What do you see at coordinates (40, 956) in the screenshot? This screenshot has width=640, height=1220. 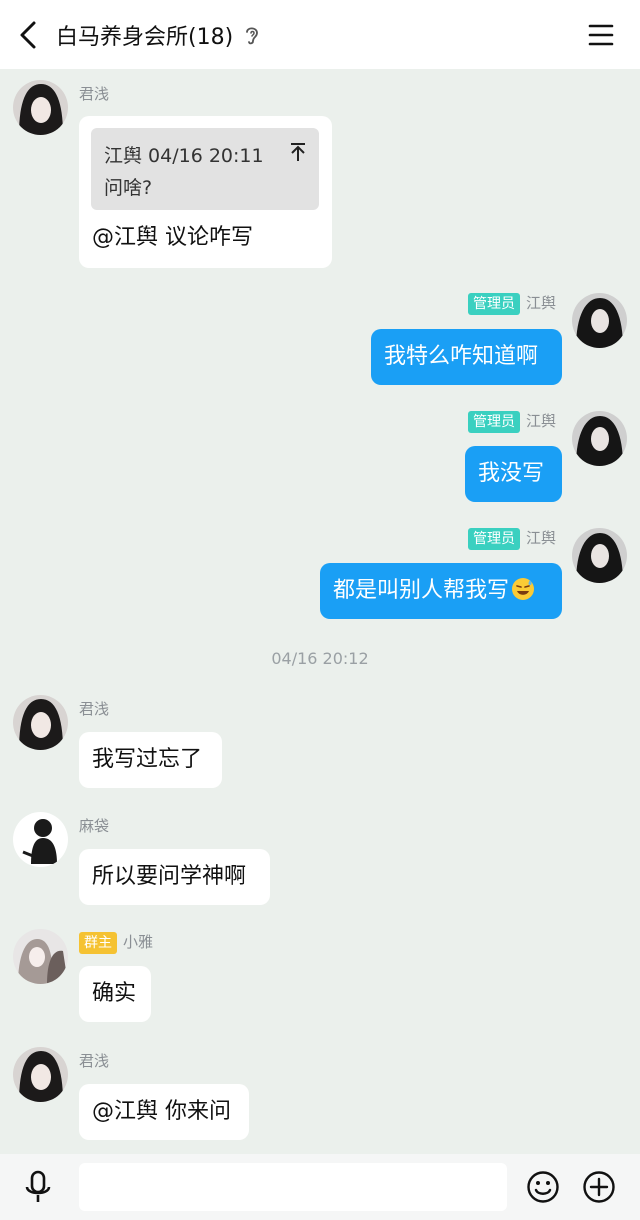 I see `avatar-xiaoya` at bounding box center [40, 956].